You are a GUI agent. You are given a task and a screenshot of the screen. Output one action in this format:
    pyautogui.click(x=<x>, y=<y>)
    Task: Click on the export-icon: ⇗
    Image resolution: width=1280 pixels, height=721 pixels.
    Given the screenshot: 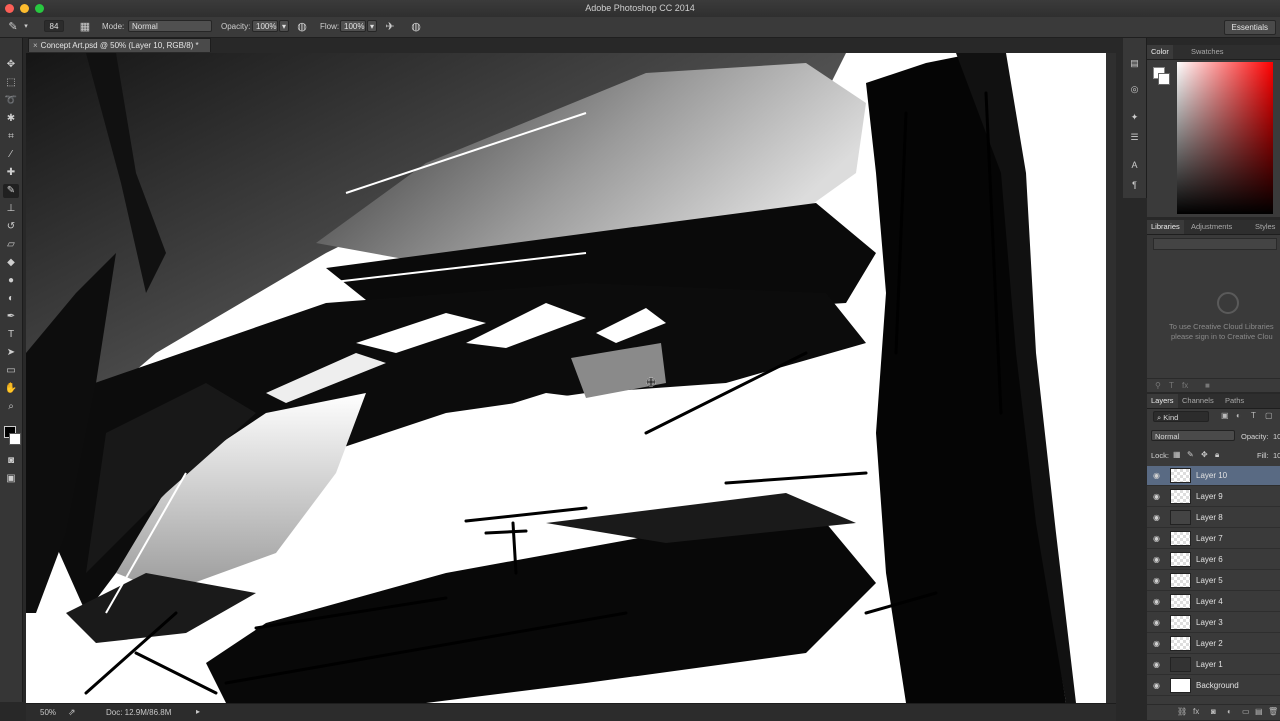 What is the action you would take?
    pyautogui.click(x=72, y=712)
    